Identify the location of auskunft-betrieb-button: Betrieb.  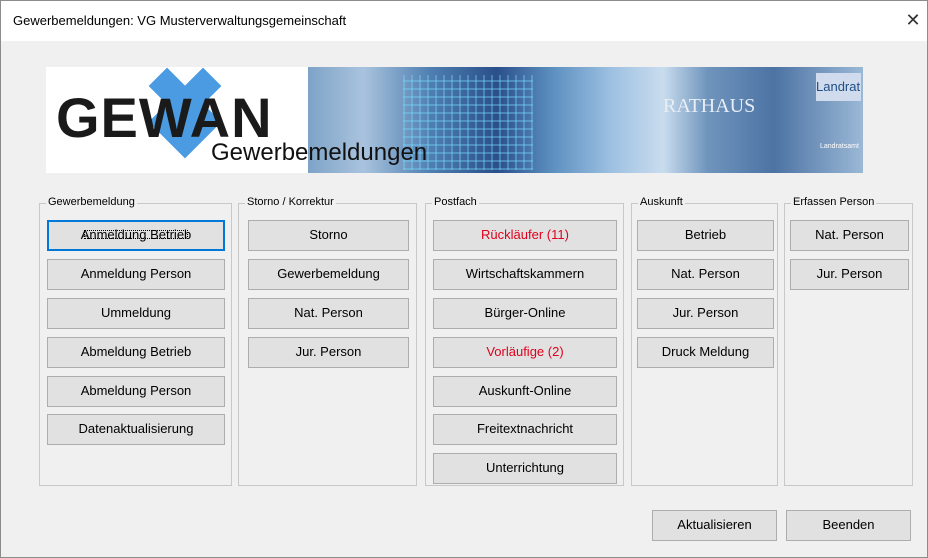
(705, 235).